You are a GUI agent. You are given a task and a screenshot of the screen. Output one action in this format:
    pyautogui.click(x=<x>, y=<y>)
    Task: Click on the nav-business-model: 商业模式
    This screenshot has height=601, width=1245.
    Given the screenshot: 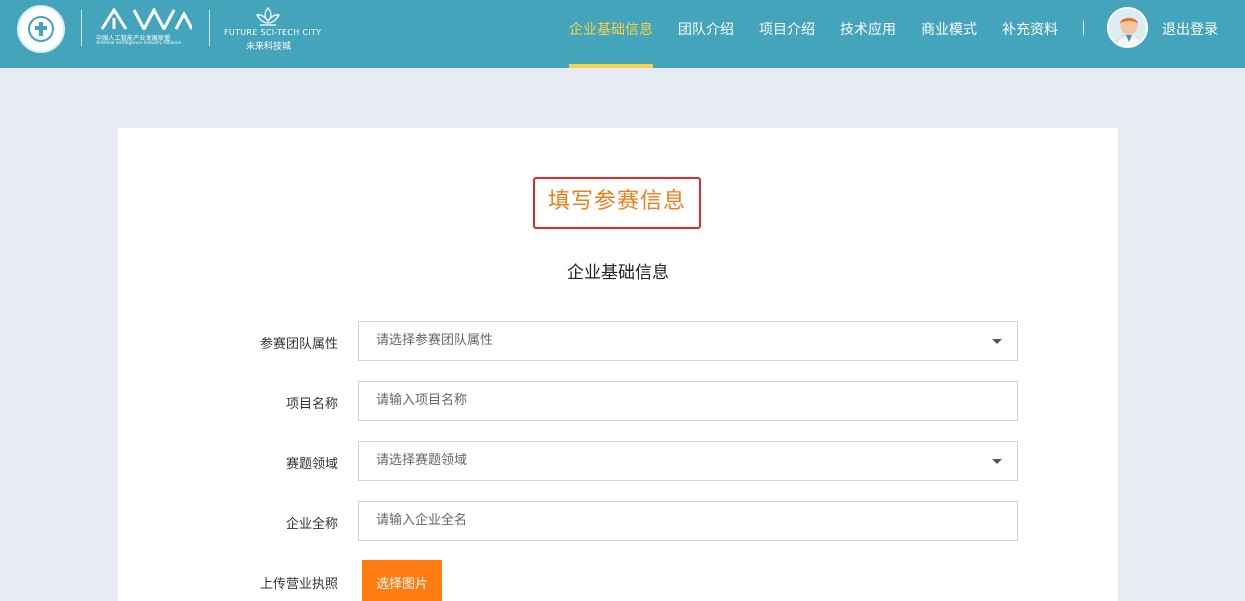 What is the action you would take?
    pyautogui.click(x=949, y=29)
    